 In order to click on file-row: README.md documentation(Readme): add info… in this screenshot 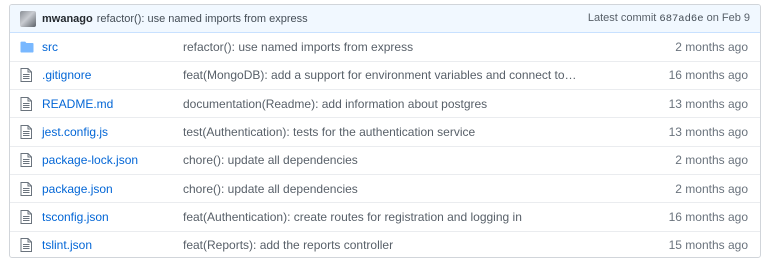, I will do `click(385, 103)`.